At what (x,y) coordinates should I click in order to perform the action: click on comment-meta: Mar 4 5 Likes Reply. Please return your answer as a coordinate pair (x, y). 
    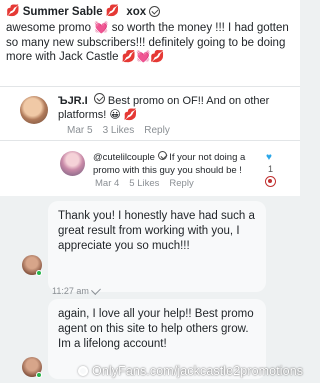
    Looking at the image, I should click on (144, 183).